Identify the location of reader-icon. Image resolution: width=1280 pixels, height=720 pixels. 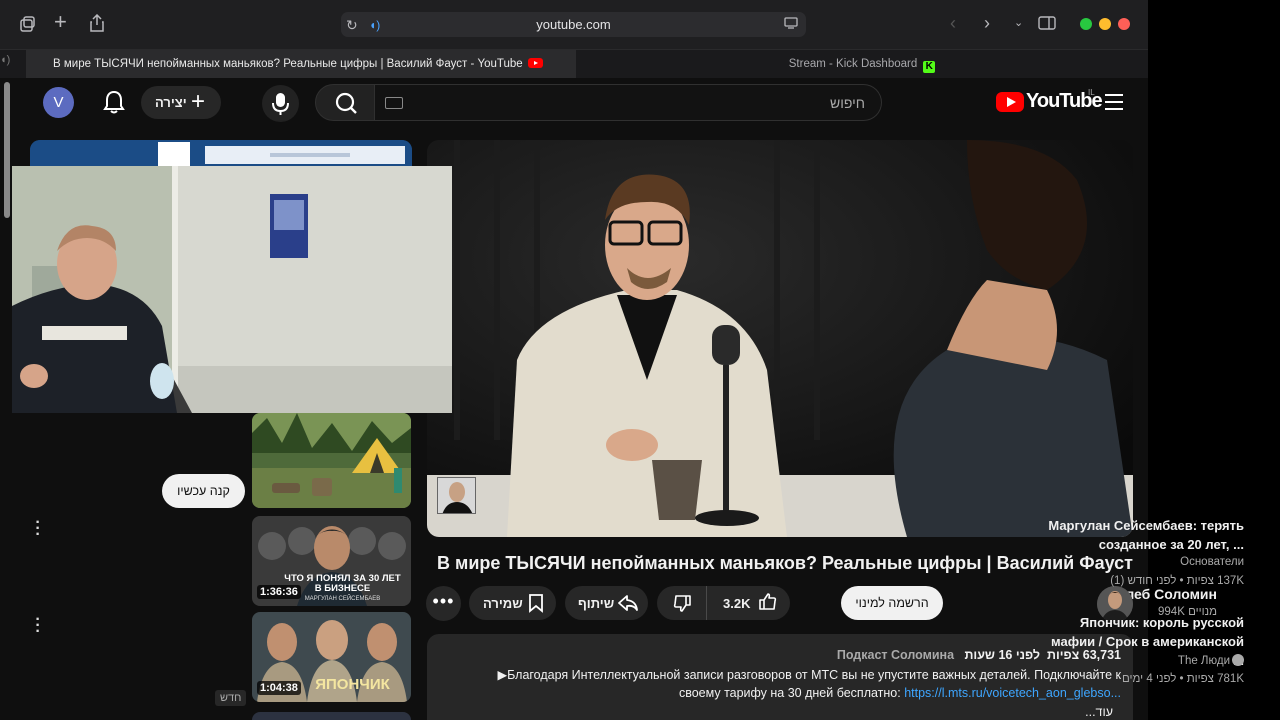
(791, 25).